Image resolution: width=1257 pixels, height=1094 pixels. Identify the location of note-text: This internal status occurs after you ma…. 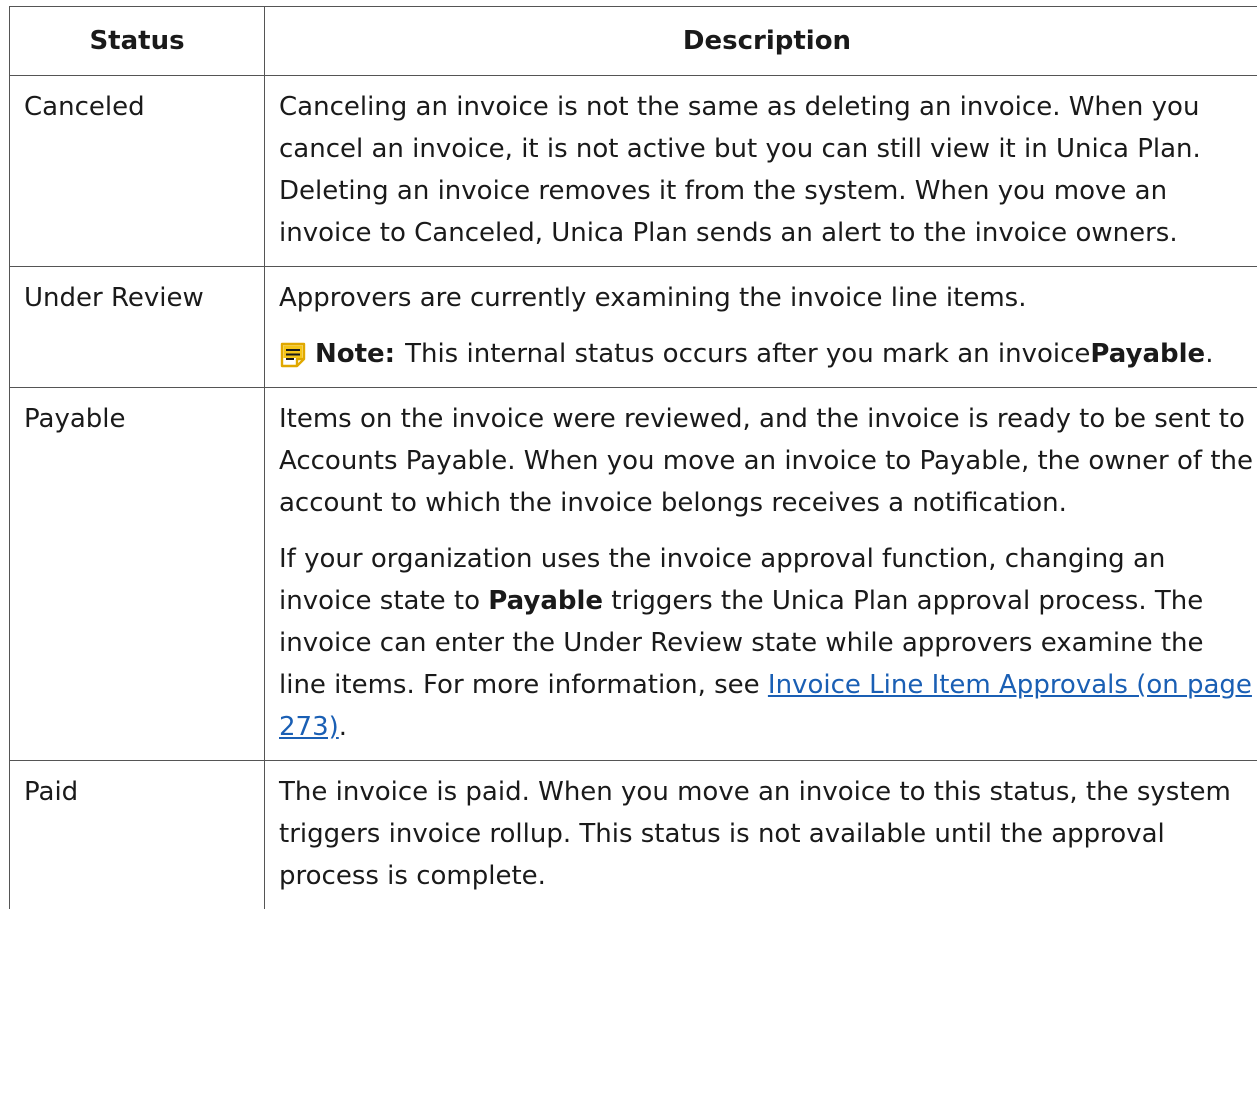
(748, 354).